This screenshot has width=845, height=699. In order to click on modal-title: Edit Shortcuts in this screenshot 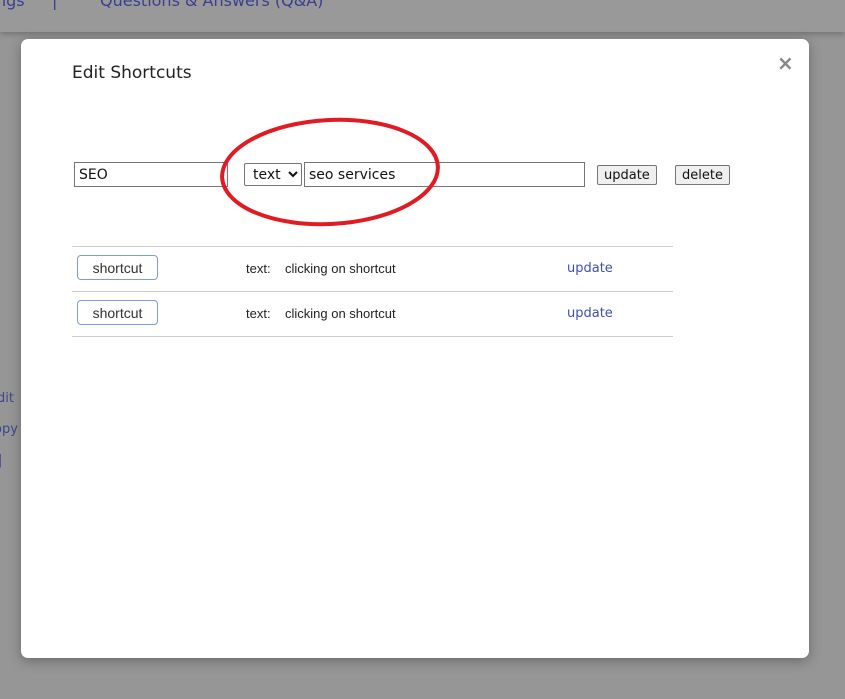, I will do `click(132, 73)`.